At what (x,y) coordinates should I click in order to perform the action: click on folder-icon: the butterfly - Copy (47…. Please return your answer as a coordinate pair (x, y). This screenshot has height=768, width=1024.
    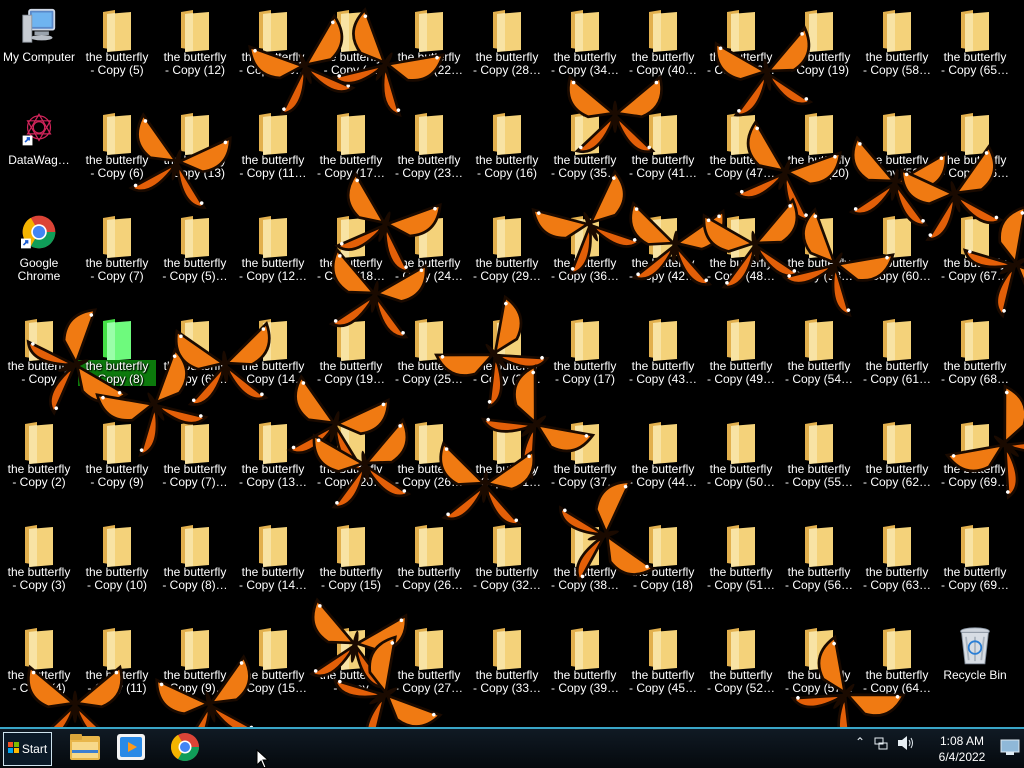
    Looking at the image, I should click on (741, 153).